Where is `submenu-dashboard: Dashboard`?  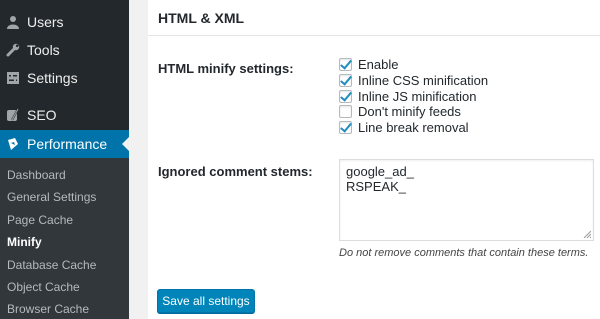
submenu-dashboard: Dashboard is located at coordinates (36, 175).